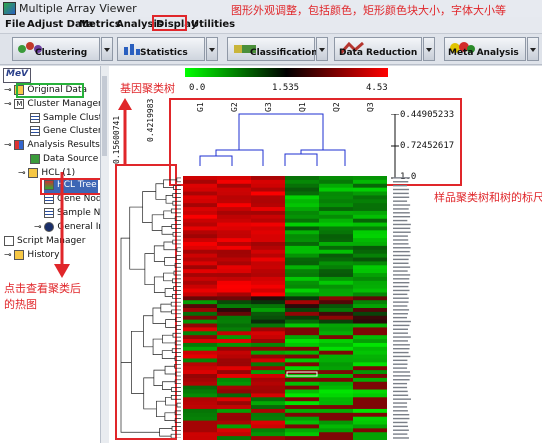 The width and height of the screenshot is (542, 443). What do you see at coordinates (164, 53) in the screenshot?
I see `statistics-label: Statistics` at bounding box center [164, 53].